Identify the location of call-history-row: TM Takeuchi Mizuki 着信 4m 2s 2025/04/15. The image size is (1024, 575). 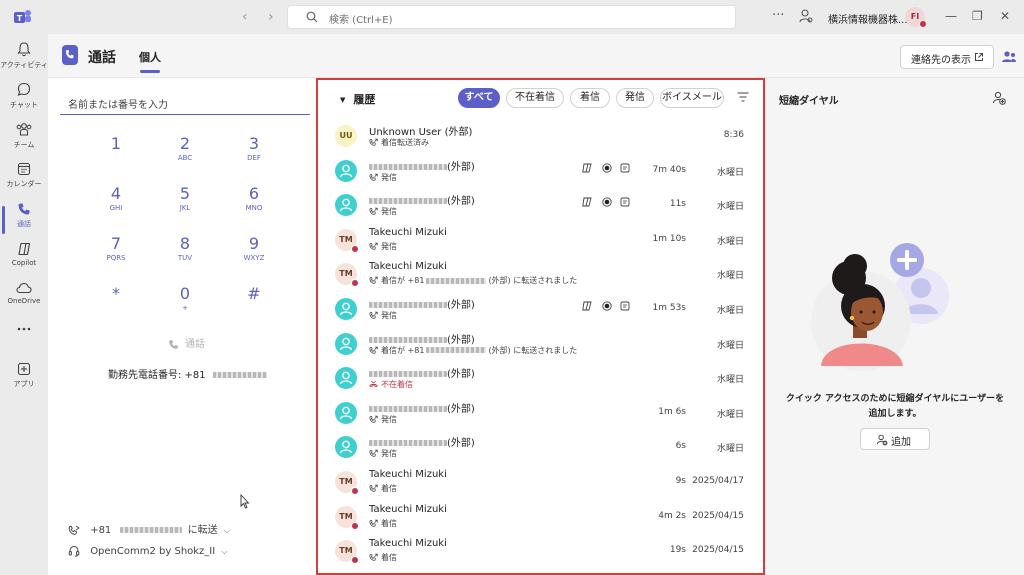
(540, 518).